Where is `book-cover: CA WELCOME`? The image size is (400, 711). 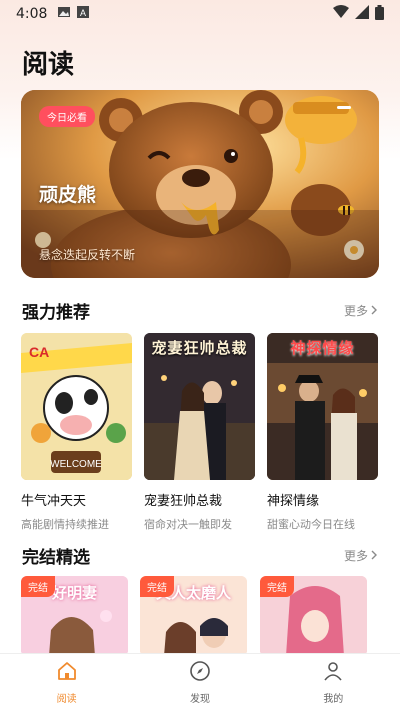 book-cover: CA WELCOME is located at coordinates (76, 406).